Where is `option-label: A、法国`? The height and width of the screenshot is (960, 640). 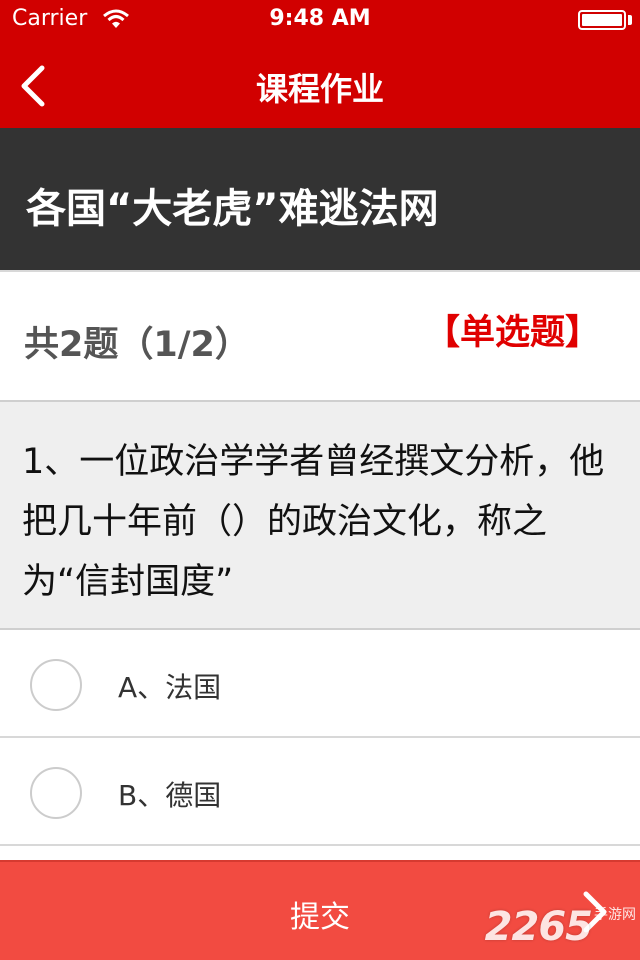
option-label: A、法国 is located at coordinates (170, 687).